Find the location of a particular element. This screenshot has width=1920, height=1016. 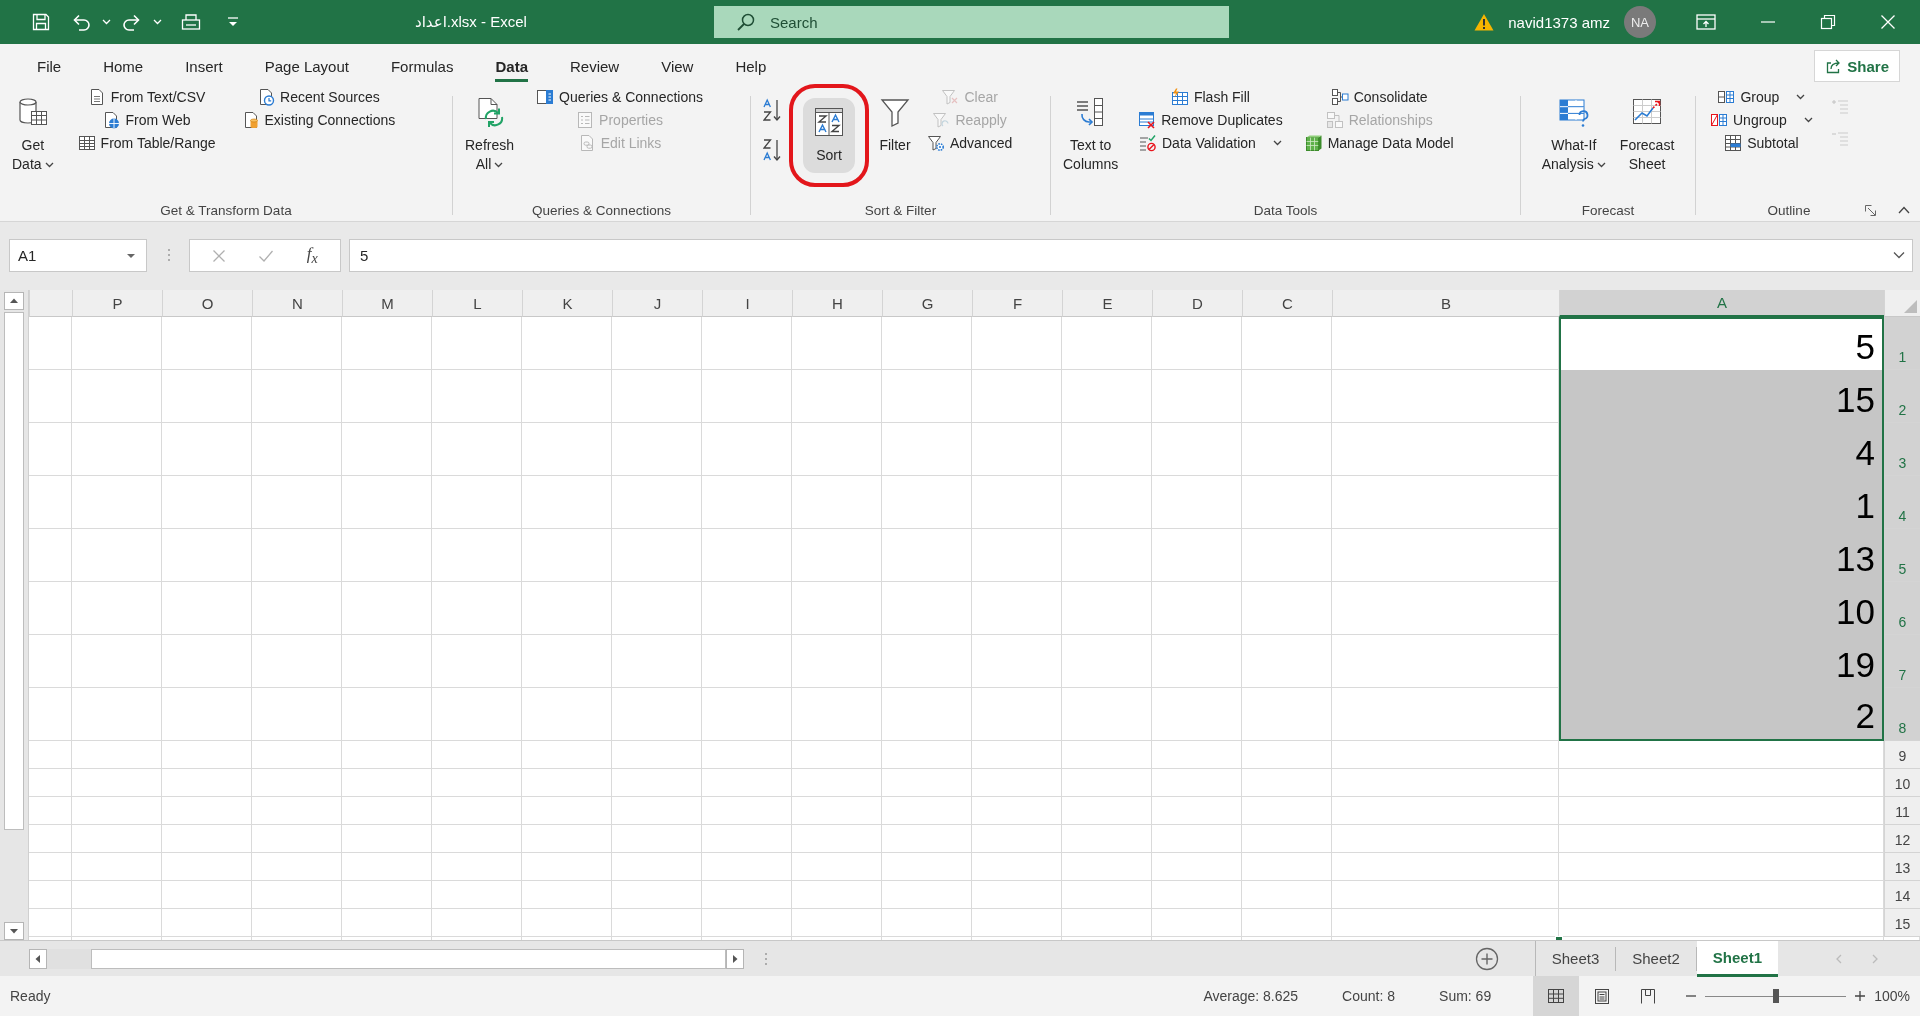

ribbon-button: Data Validation is located at coordinates (1210, 143).